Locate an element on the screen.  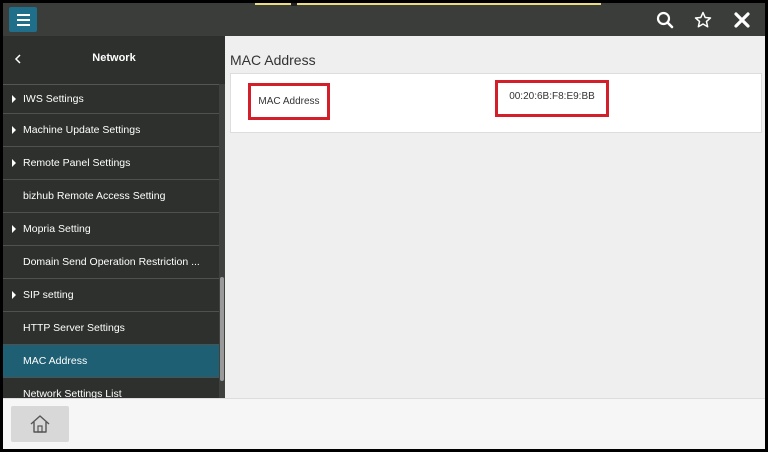
menu-button is located at coordinates (23, 19).